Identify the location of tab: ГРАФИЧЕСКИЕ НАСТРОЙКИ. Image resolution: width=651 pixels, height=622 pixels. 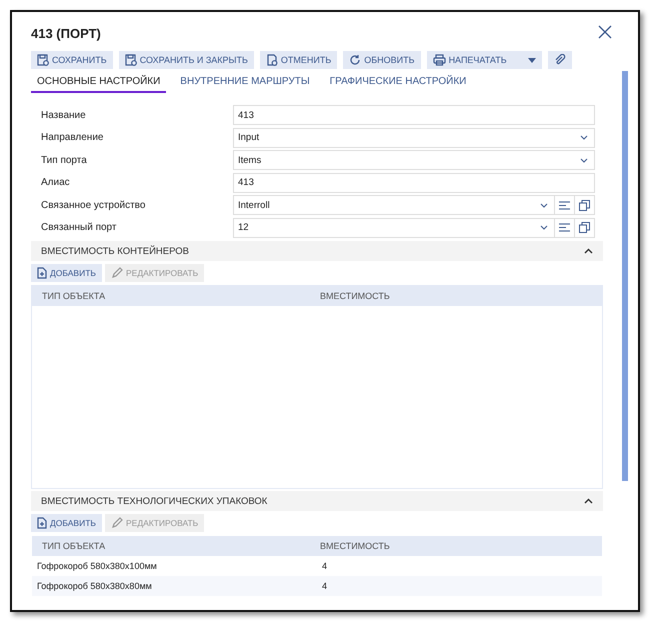
(398, 83).